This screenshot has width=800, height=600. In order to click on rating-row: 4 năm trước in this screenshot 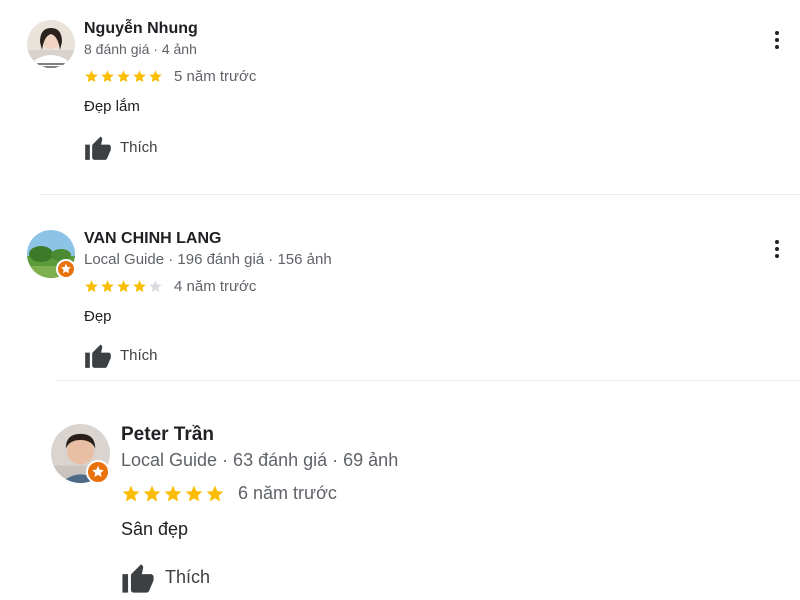, I will do `click(170, 286)`.